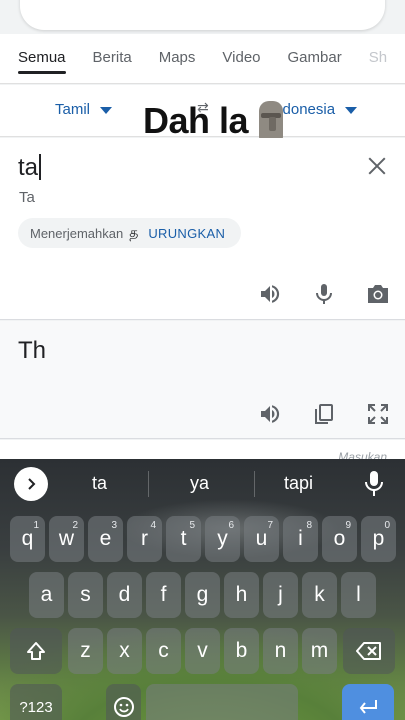 This screenshot has width=405, height=720. Describe the element at coordinates (31, 484) in the screenshot. I see `expand-chevron-right-icon` at that location.